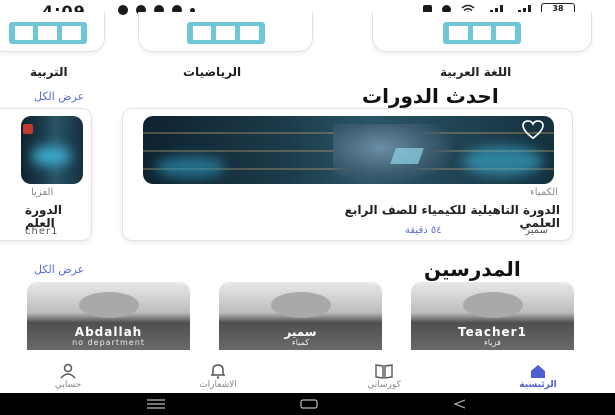  I want to click on teacher-card-samir: سمير كمياء, so click(300, 316).